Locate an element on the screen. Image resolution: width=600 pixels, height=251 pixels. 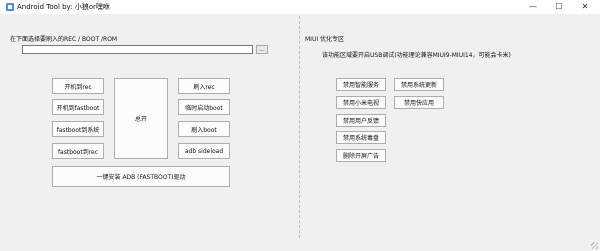
maximize-button: ☐ is located at coordinates (559, 7).